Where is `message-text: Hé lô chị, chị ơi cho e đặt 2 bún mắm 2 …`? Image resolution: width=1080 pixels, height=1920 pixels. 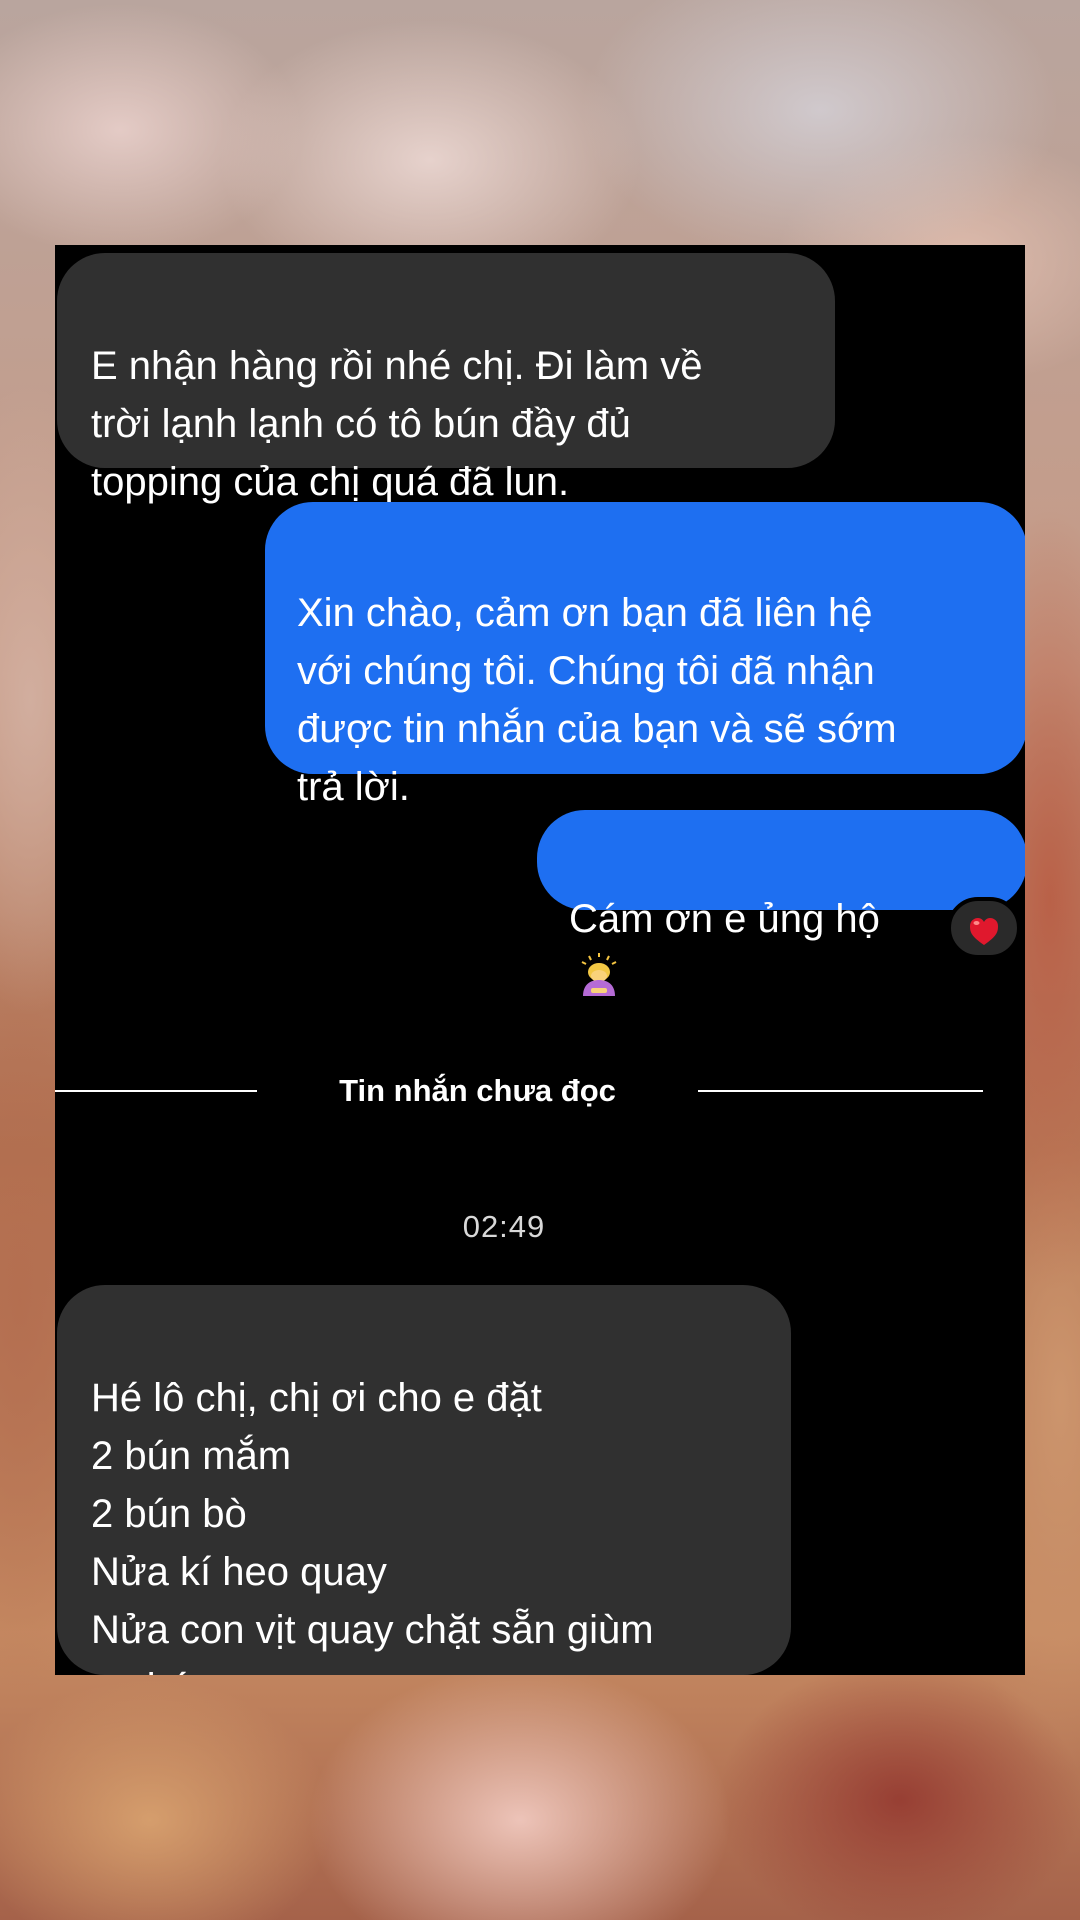
message-text: Hé lô chị, chị ơi cho e đặt 2 bún mắm 2 … is located at coordinates (372, 1525).